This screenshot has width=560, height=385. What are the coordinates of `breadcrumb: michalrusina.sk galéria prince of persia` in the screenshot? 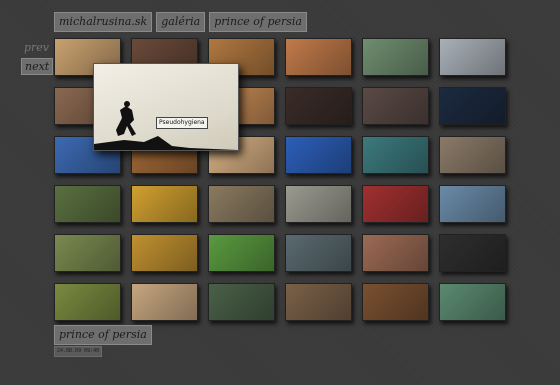 It's located at (180, 22).